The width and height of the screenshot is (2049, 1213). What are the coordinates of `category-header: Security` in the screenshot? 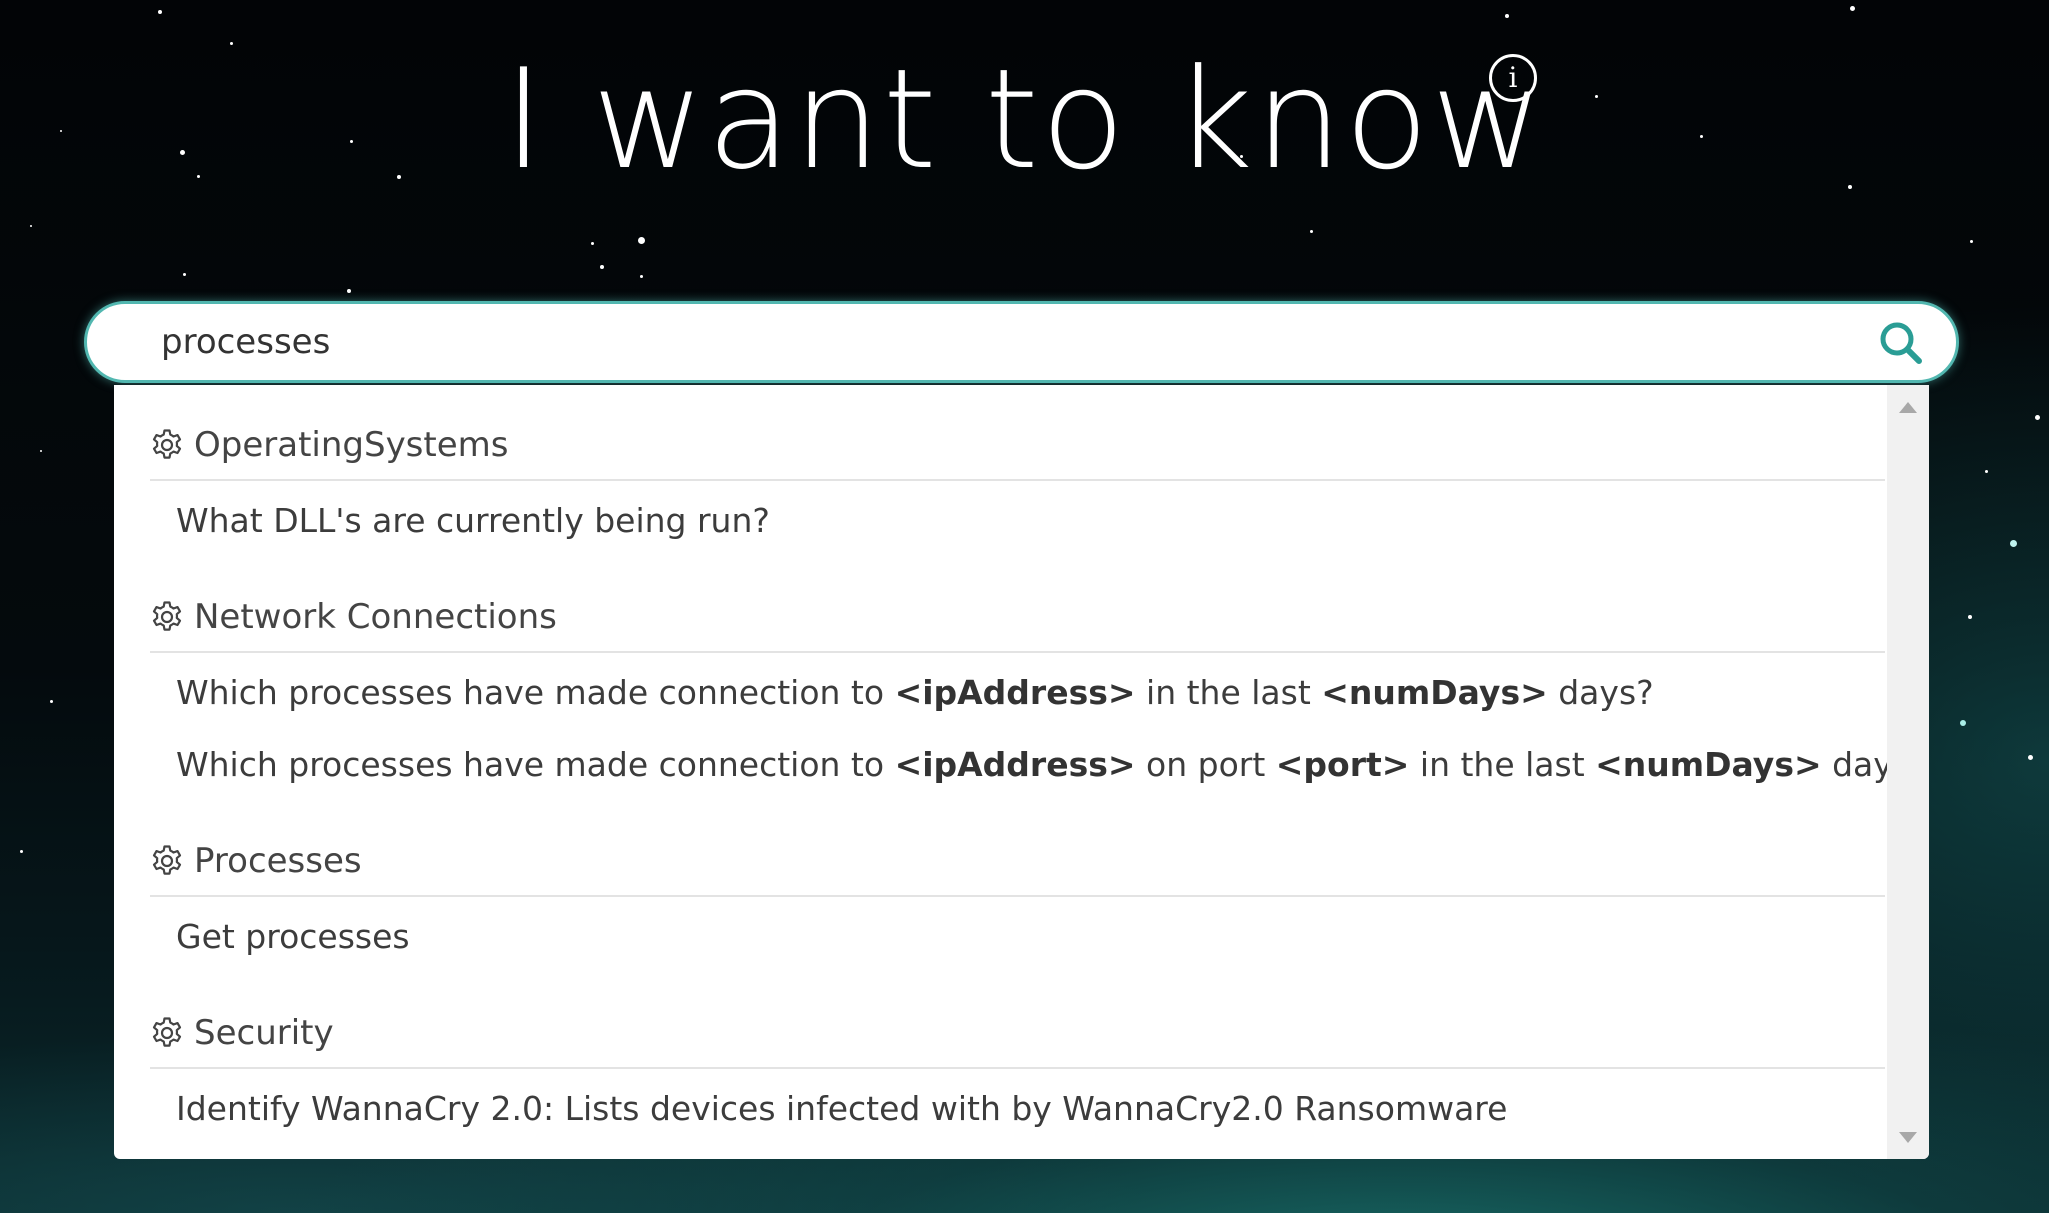 It's located at (1017, 1021).